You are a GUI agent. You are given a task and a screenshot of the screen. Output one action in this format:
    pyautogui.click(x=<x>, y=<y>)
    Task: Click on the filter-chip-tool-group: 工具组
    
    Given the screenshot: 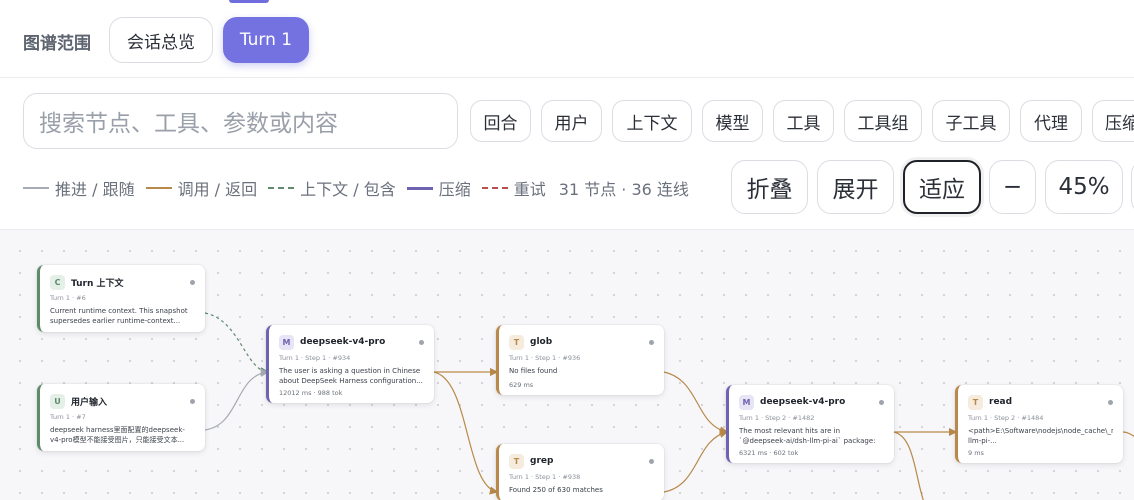 What is the action you would take?
    pyautogui.click(x=883, y=121)
    